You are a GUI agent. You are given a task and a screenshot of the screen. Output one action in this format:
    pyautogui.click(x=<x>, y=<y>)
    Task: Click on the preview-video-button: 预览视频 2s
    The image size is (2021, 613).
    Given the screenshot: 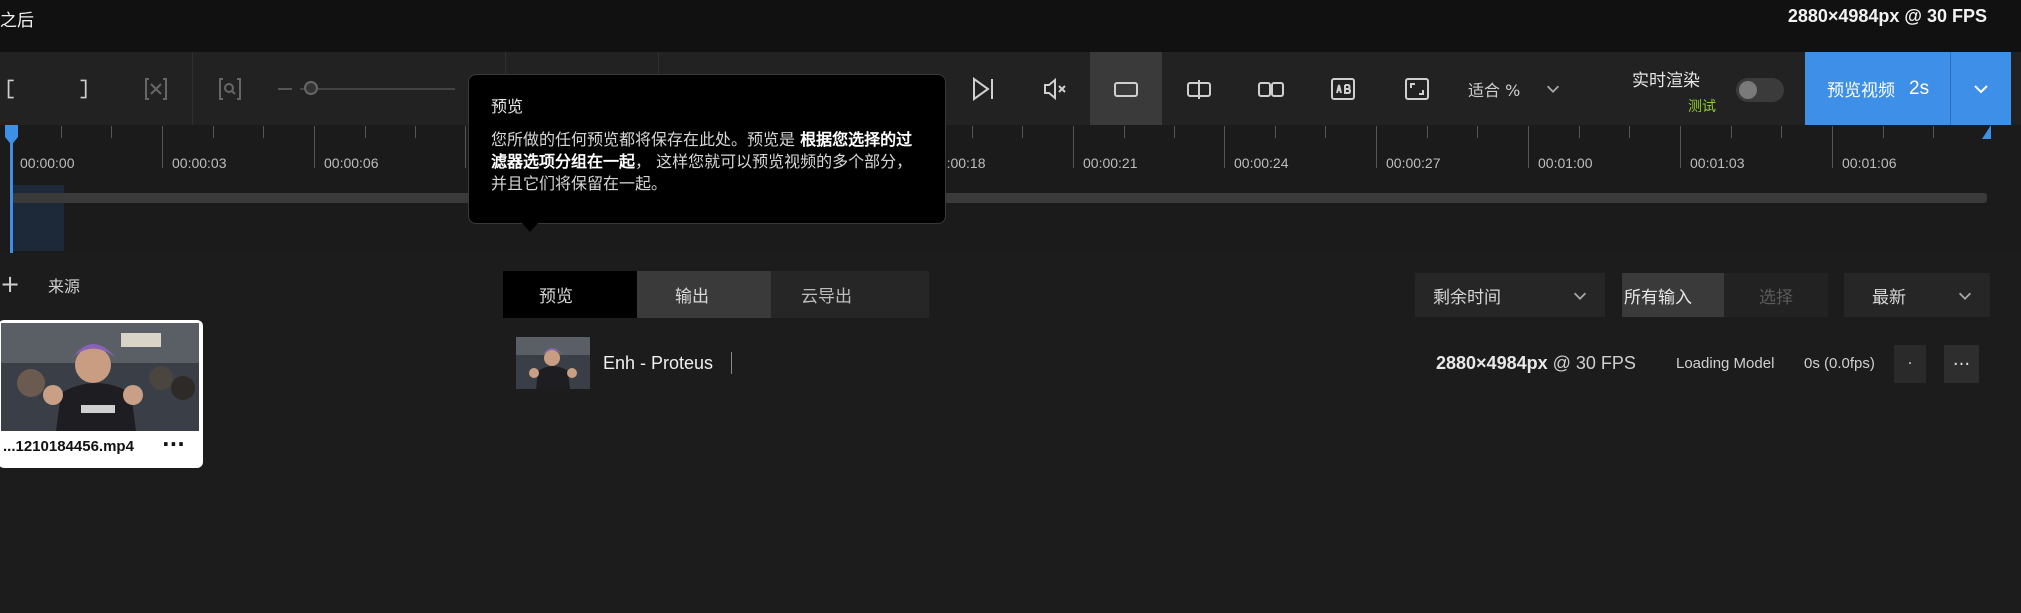 What is the action you would take?
    pyautogui.click(x=1877, y=88)
    